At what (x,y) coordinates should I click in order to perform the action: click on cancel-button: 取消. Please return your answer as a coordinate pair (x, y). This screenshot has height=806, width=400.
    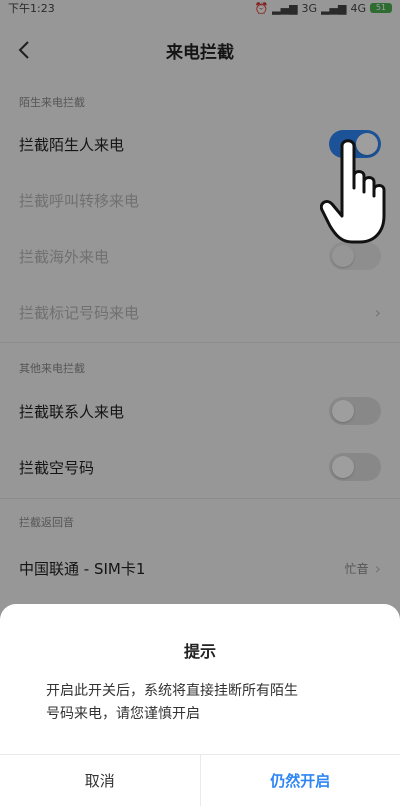
    Looking at the image, I should click on (100, 780).